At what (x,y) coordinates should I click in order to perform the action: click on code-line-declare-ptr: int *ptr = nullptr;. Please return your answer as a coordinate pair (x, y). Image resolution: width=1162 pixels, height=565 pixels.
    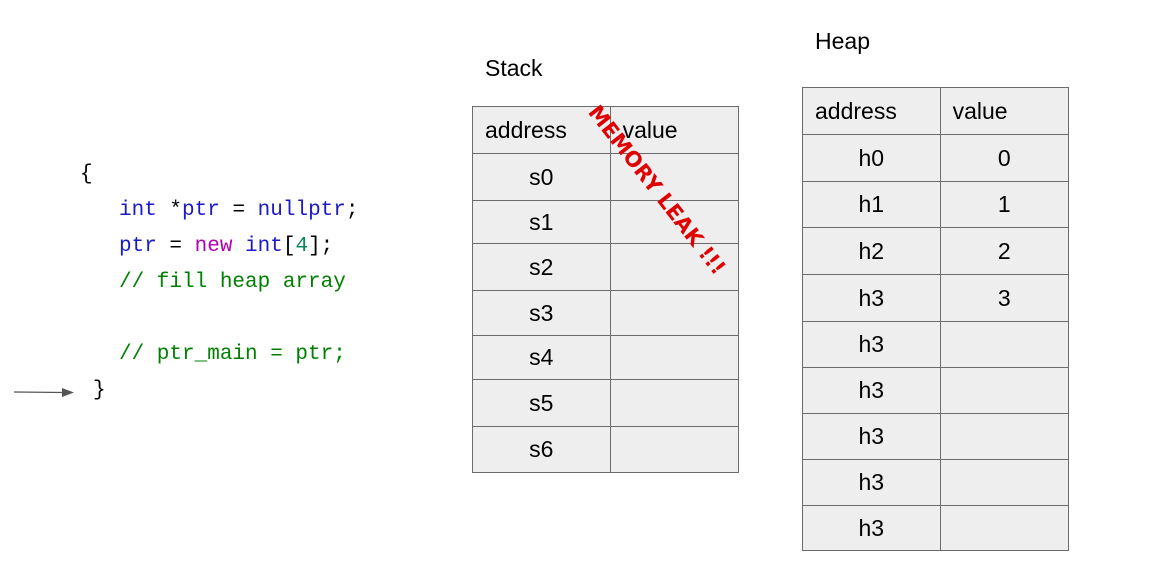
    Looking at the image, I should click on (239, 210).